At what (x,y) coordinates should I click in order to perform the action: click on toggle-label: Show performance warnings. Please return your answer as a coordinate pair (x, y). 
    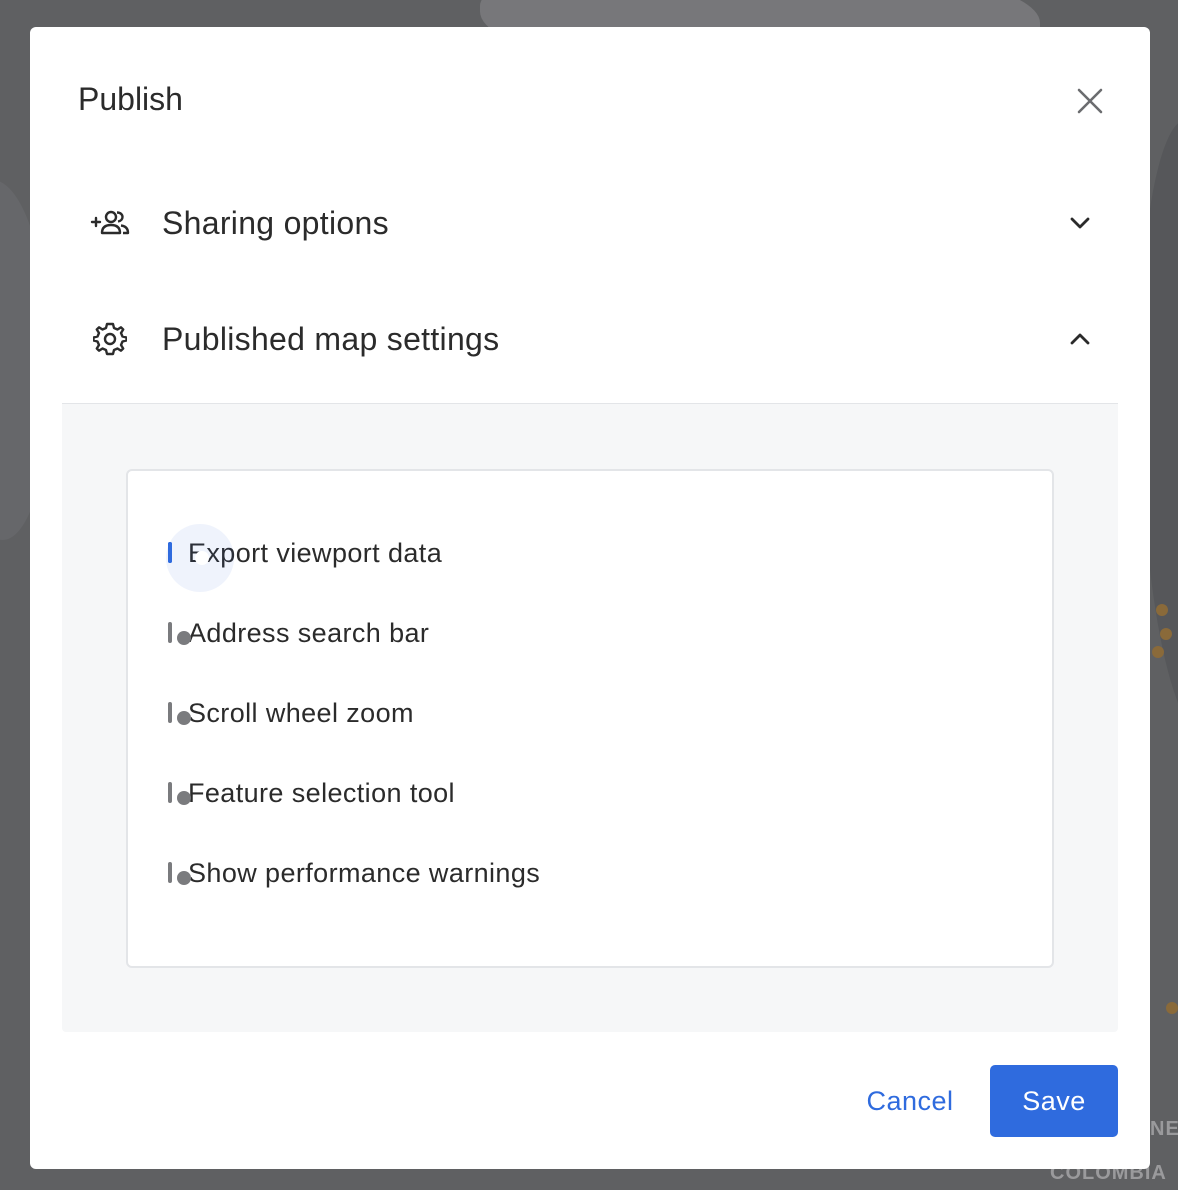
    Looking at the image, I should click on (364, 872).